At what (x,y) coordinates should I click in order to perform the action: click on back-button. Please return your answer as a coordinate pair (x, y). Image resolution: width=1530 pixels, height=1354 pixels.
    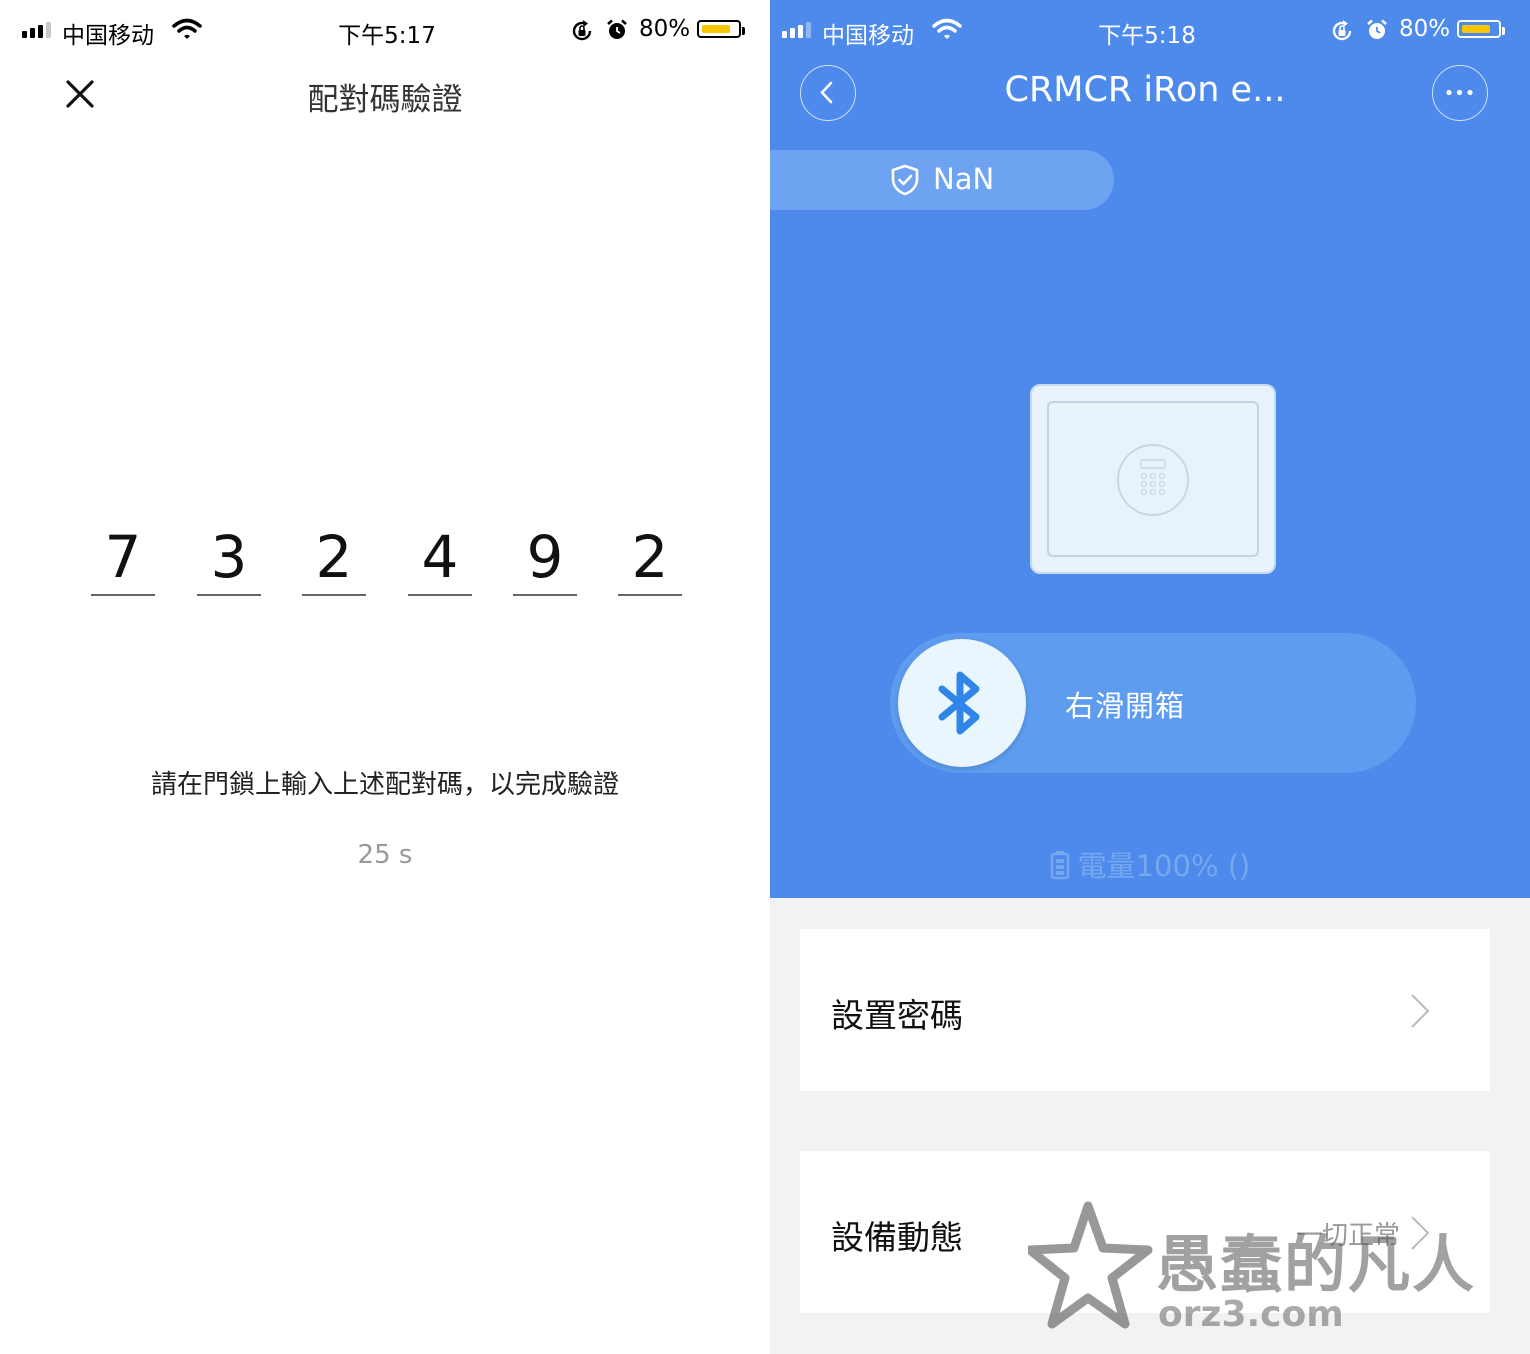
    Looking at the image, I should click on (828, 93).